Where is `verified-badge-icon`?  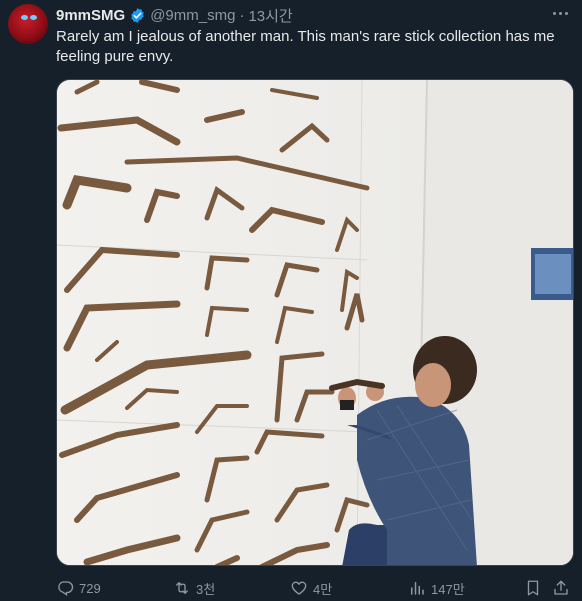 verified-badge-icon is located at coordinates (137, 15).